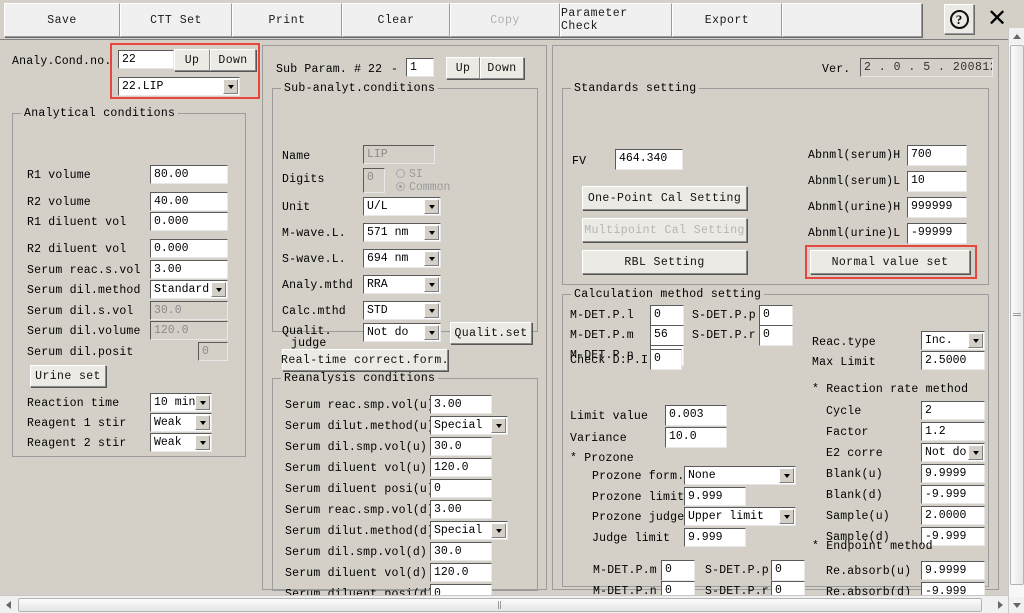  I want to click on select-unit: U/L, so click(402, 206).